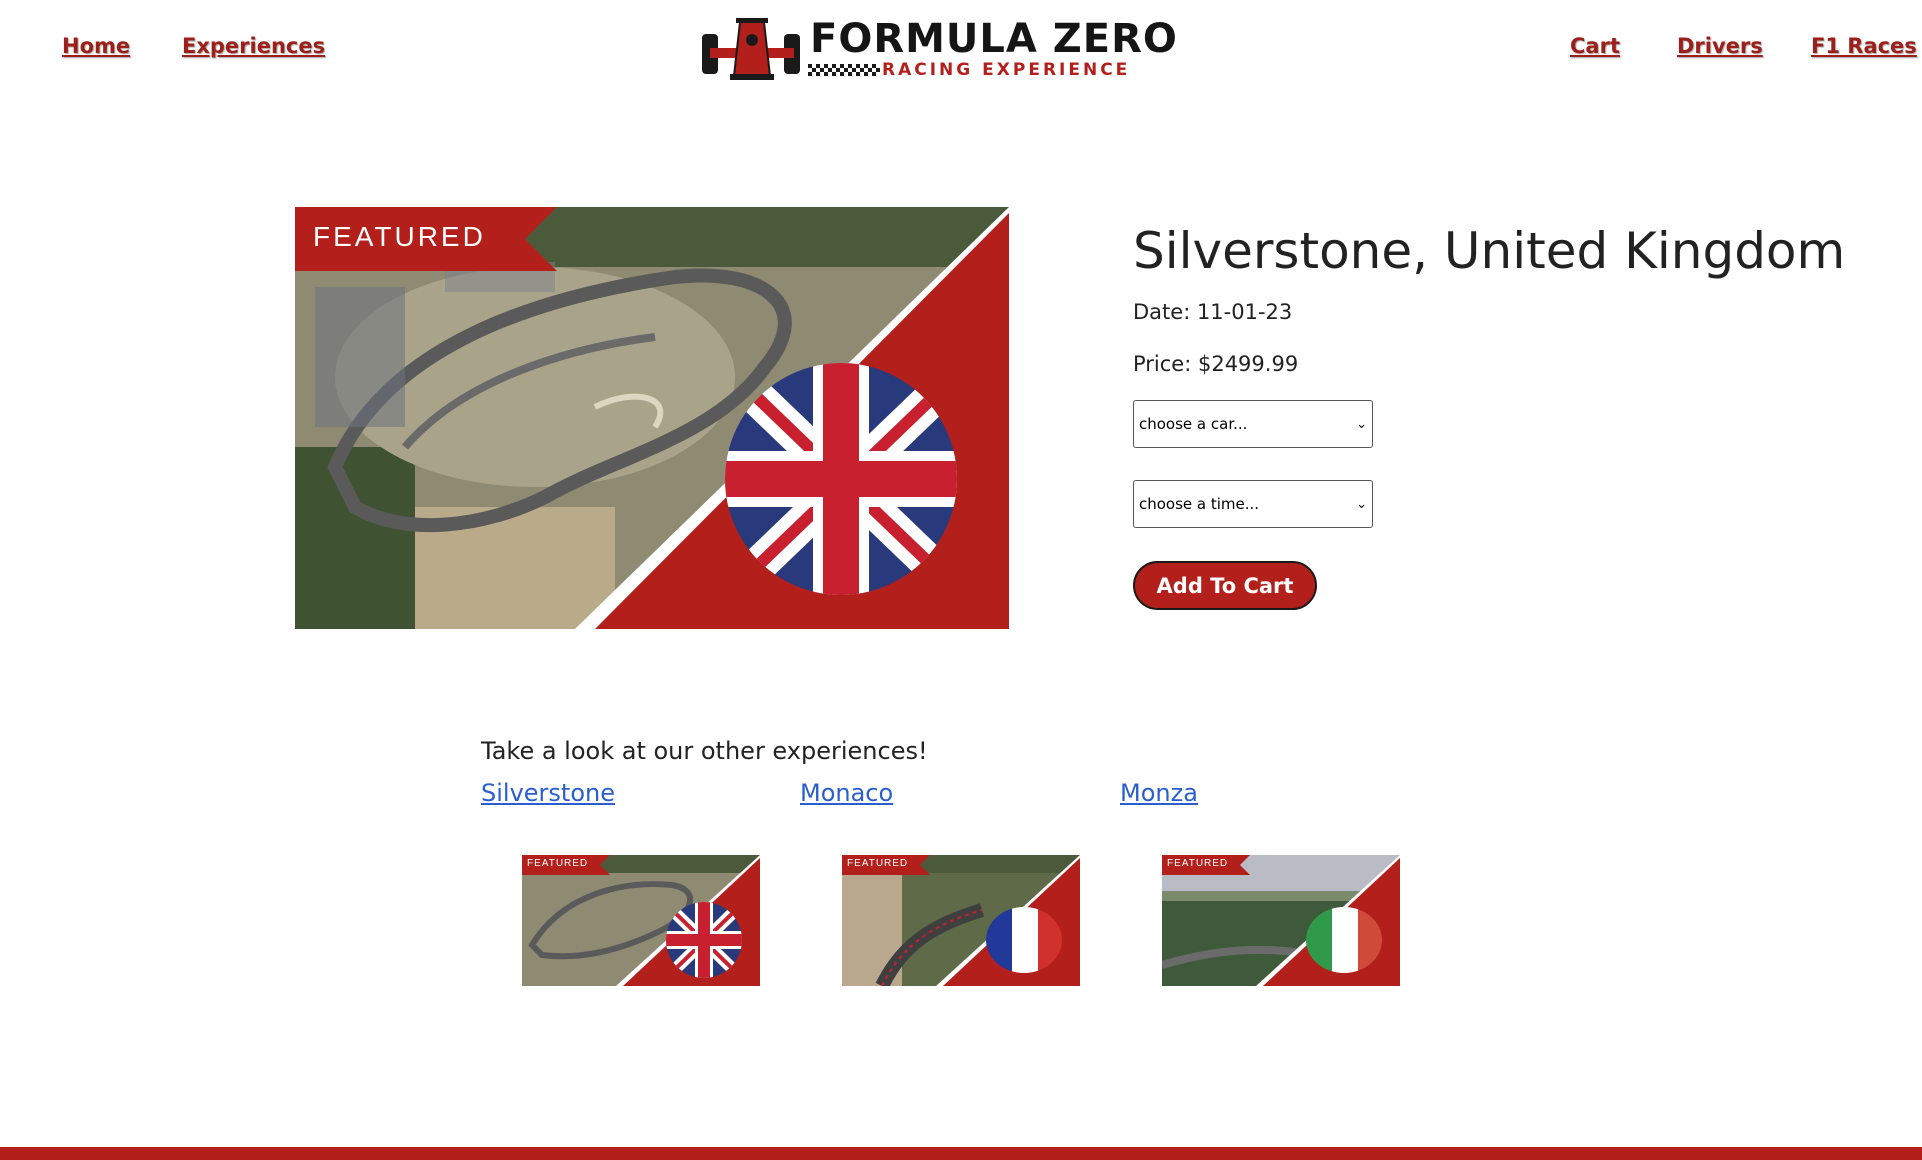  I want to click on experience-link-monza: Monza, so click(1159, 793).